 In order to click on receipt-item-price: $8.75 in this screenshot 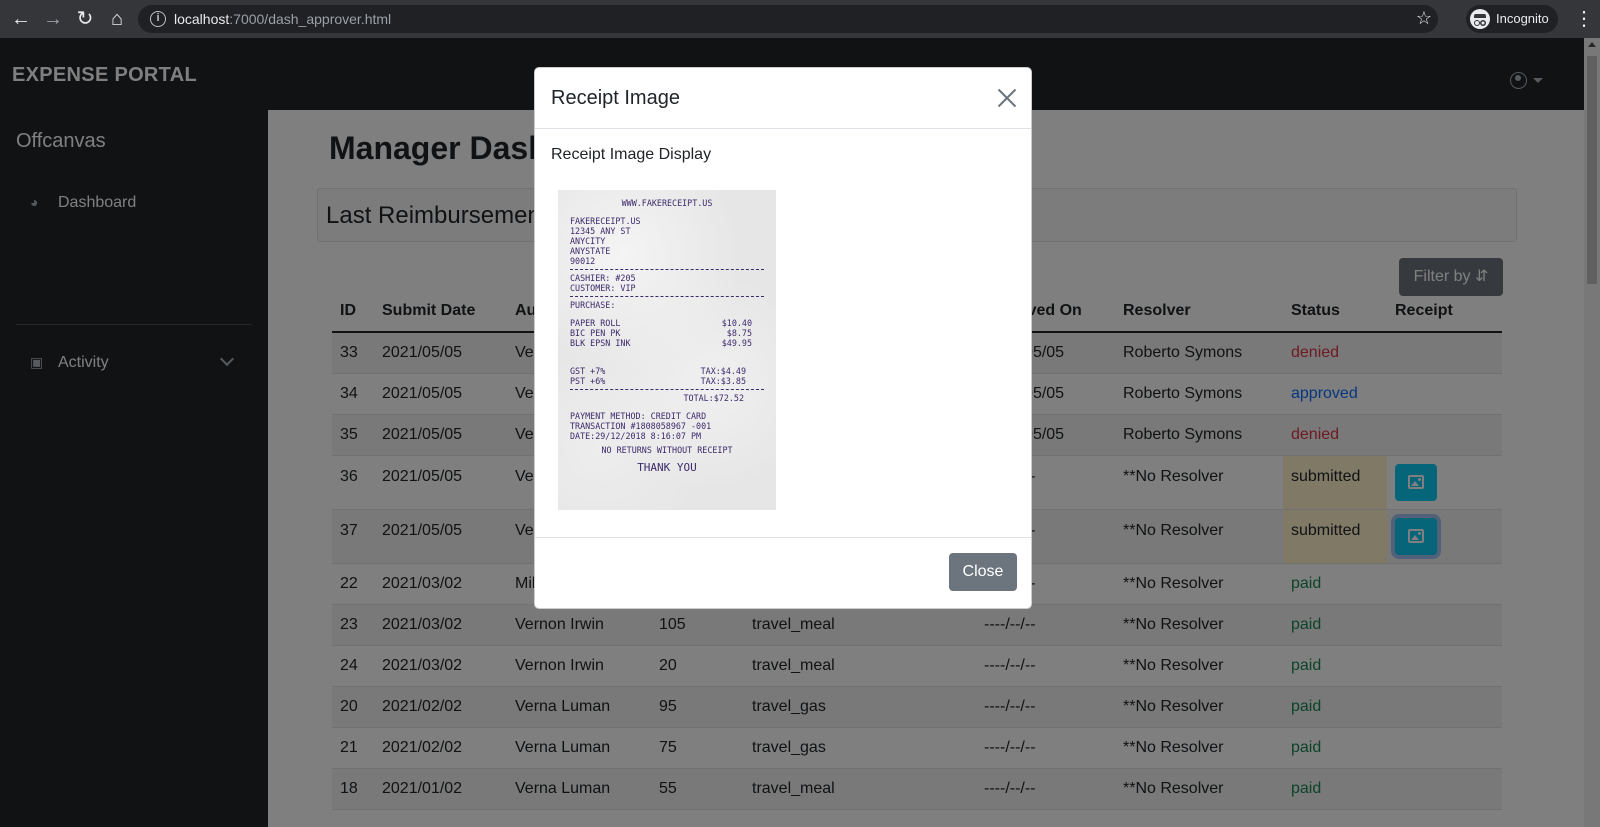, I will do `click(739, 333)`.